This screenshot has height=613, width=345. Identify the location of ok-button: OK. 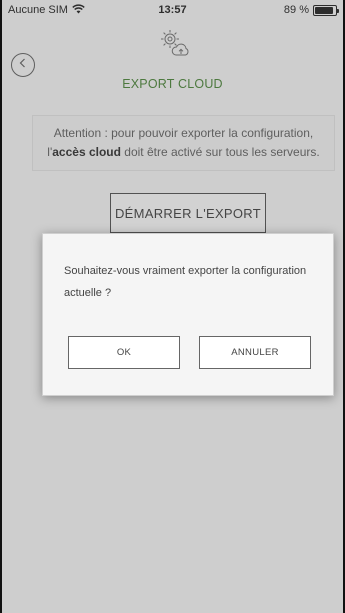
(124, 352).